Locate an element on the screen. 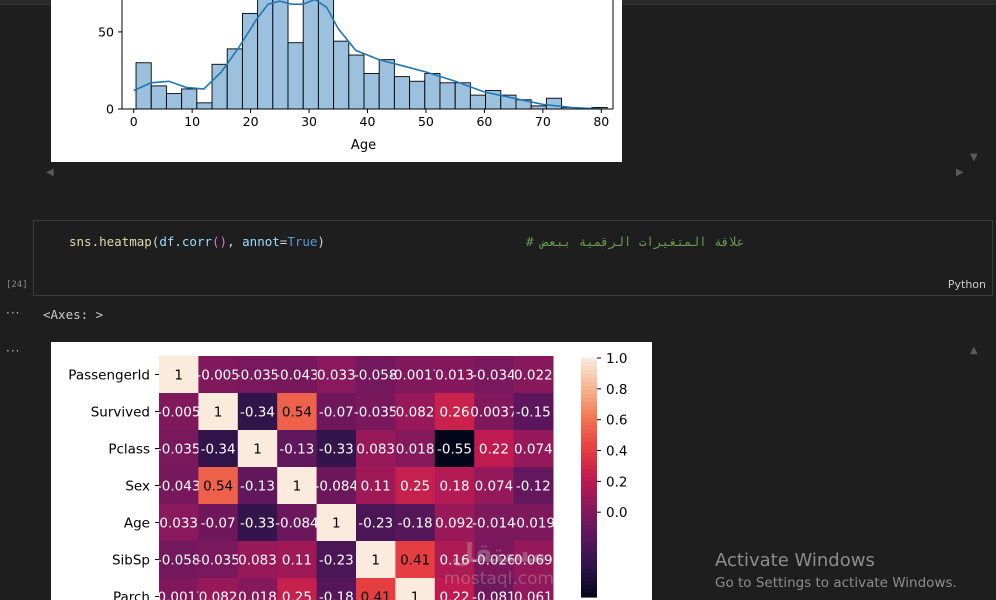 This screenshot has width=996, height=600. heatmap-annotation: 0.54 is located at coordinates (218, 487).